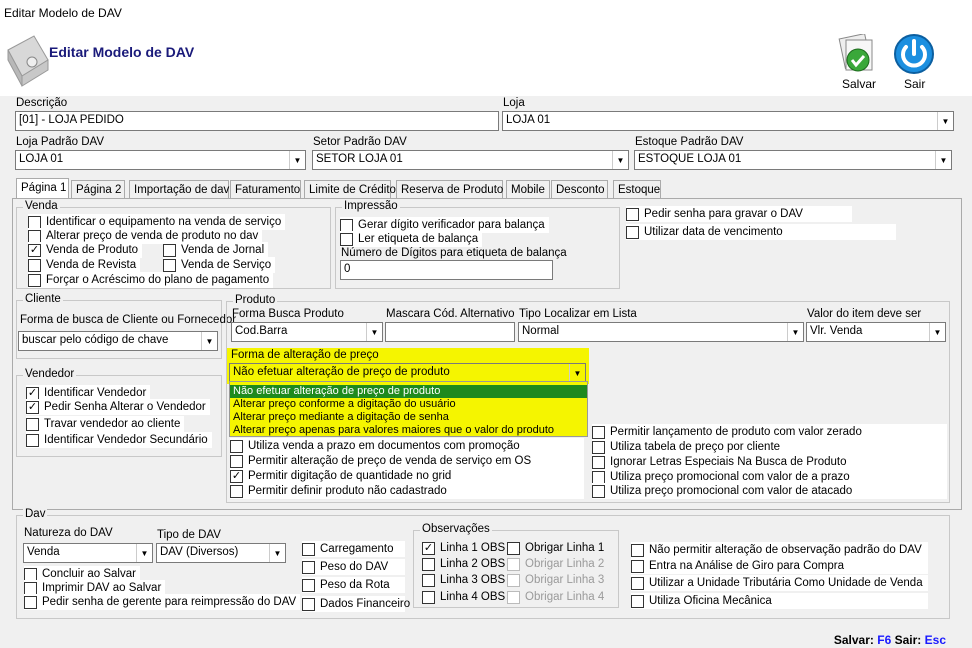  What do you see at coordinates (555, 548) in the screenshot?
I see `obrigar-line-checkbox: Obrigar Linha 1` at bounding box center [555, 548].